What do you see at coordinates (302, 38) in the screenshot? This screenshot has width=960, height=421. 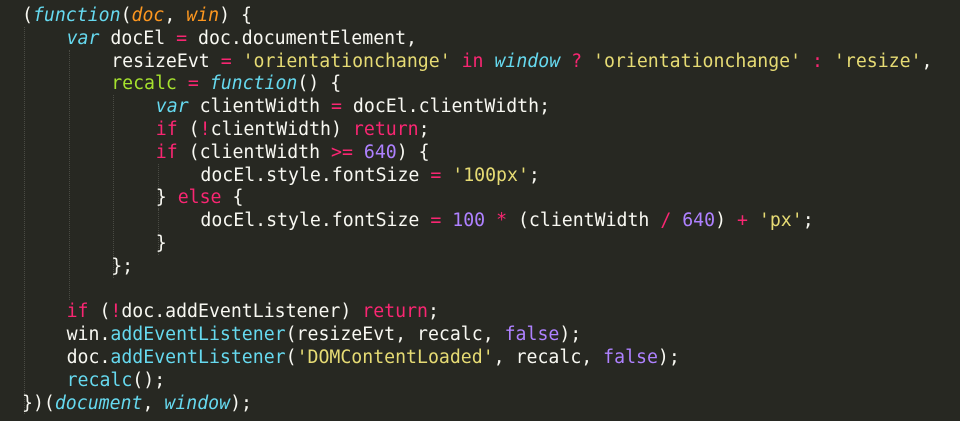 I see `code-token: doc.documentElement,` at bounding box center [302, 38].